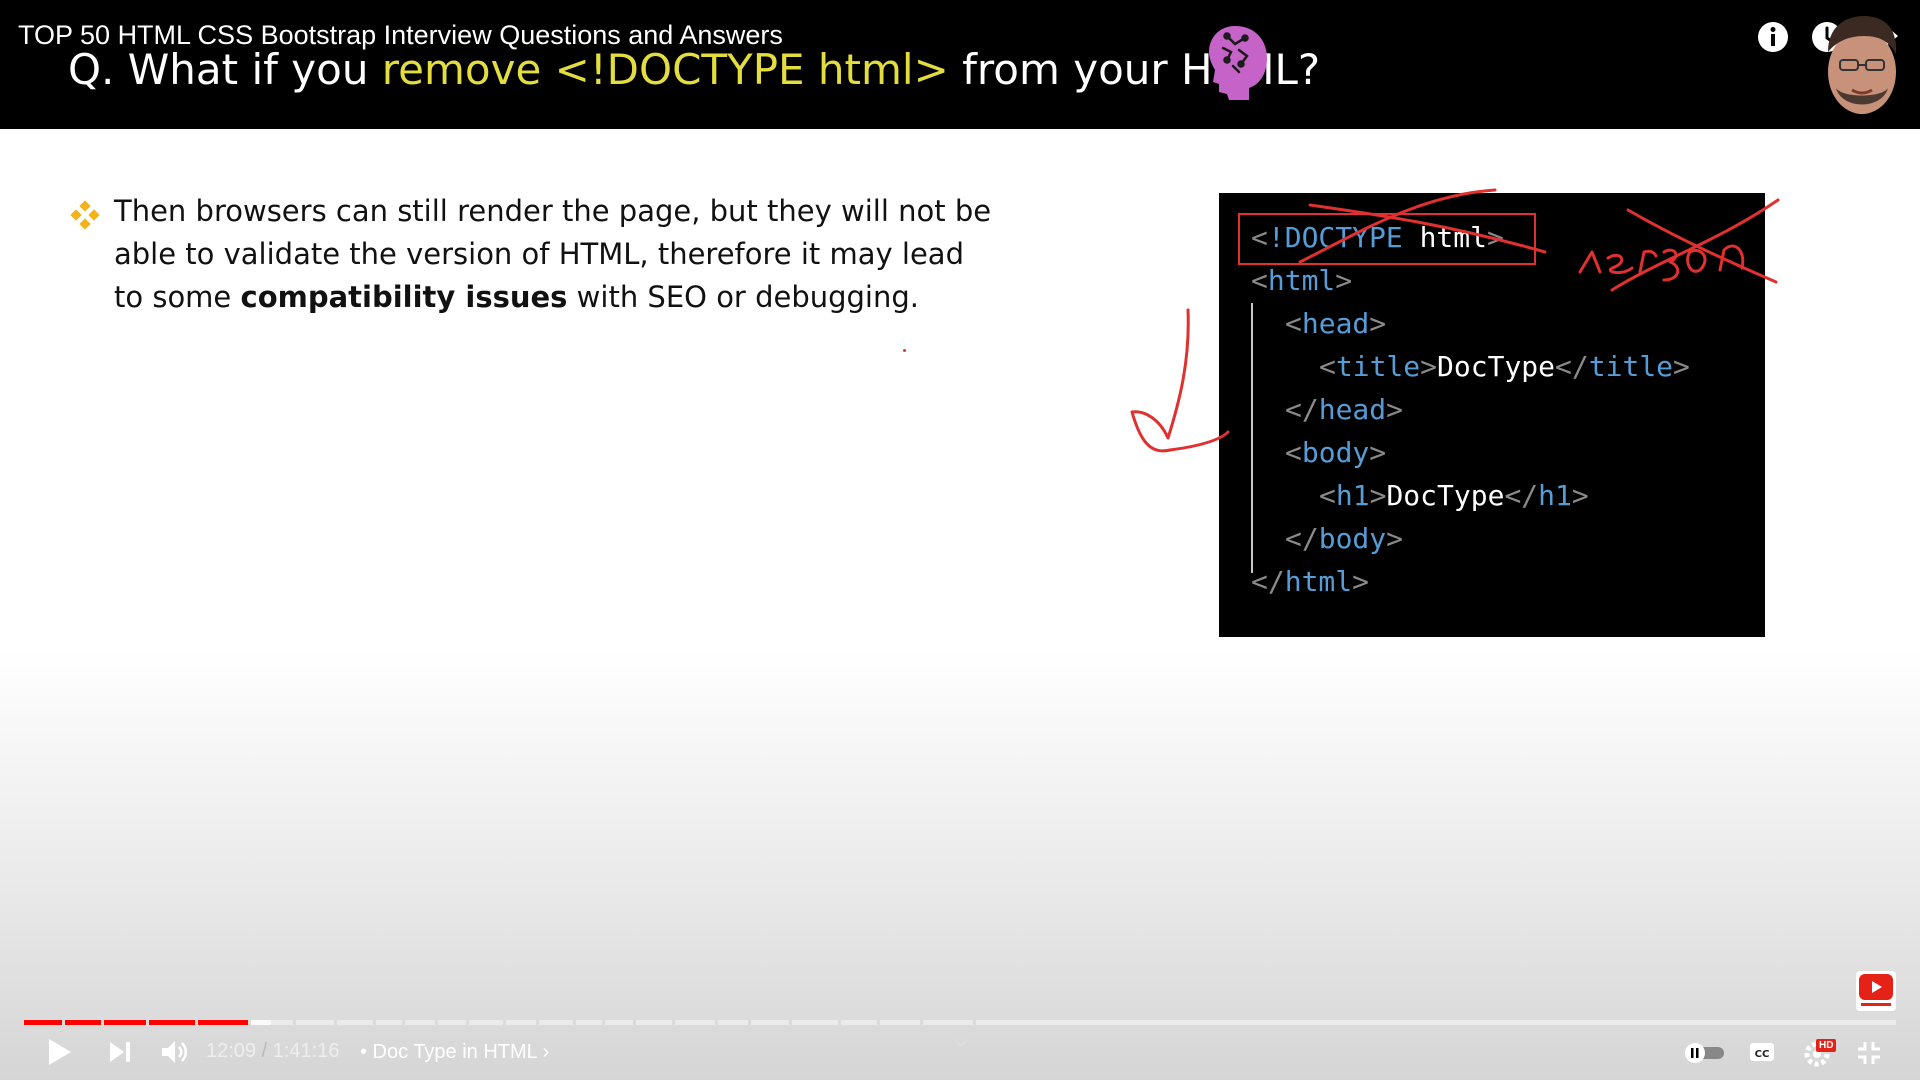 Image resolution: width=1920 pixels, height=1080 pixels. What do you see at coordinates (1336, 323) in the screenshot?
I see `code-line-head-open: <head>` at bounding box center [1336, 323].